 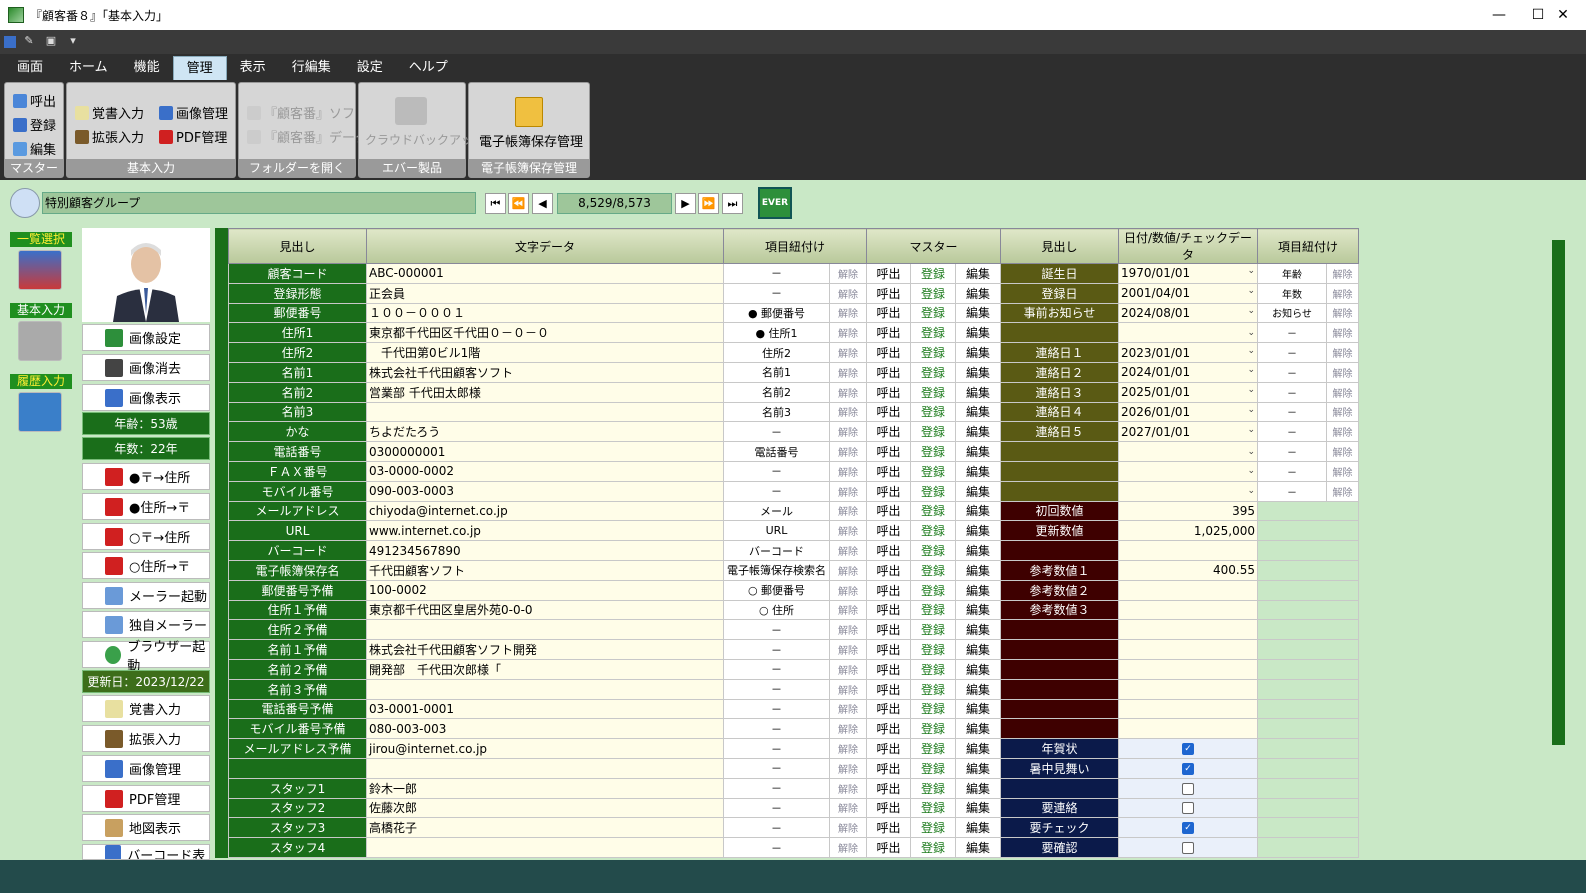 What do you see at coordinates (542, 203) in the screenshot?
I see `prev-record-button: ◀` at bounding box center [542, 203].